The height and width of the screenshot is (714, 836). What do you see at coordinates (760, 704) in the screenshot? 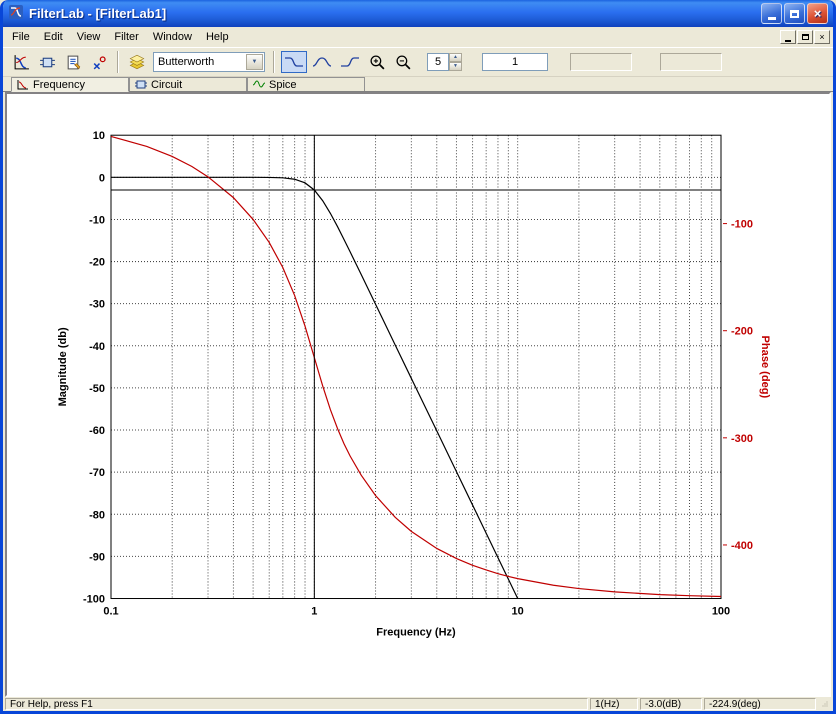
I see `status-cursor-phase: -224.9(deg)` at bounding box center [760, 704].